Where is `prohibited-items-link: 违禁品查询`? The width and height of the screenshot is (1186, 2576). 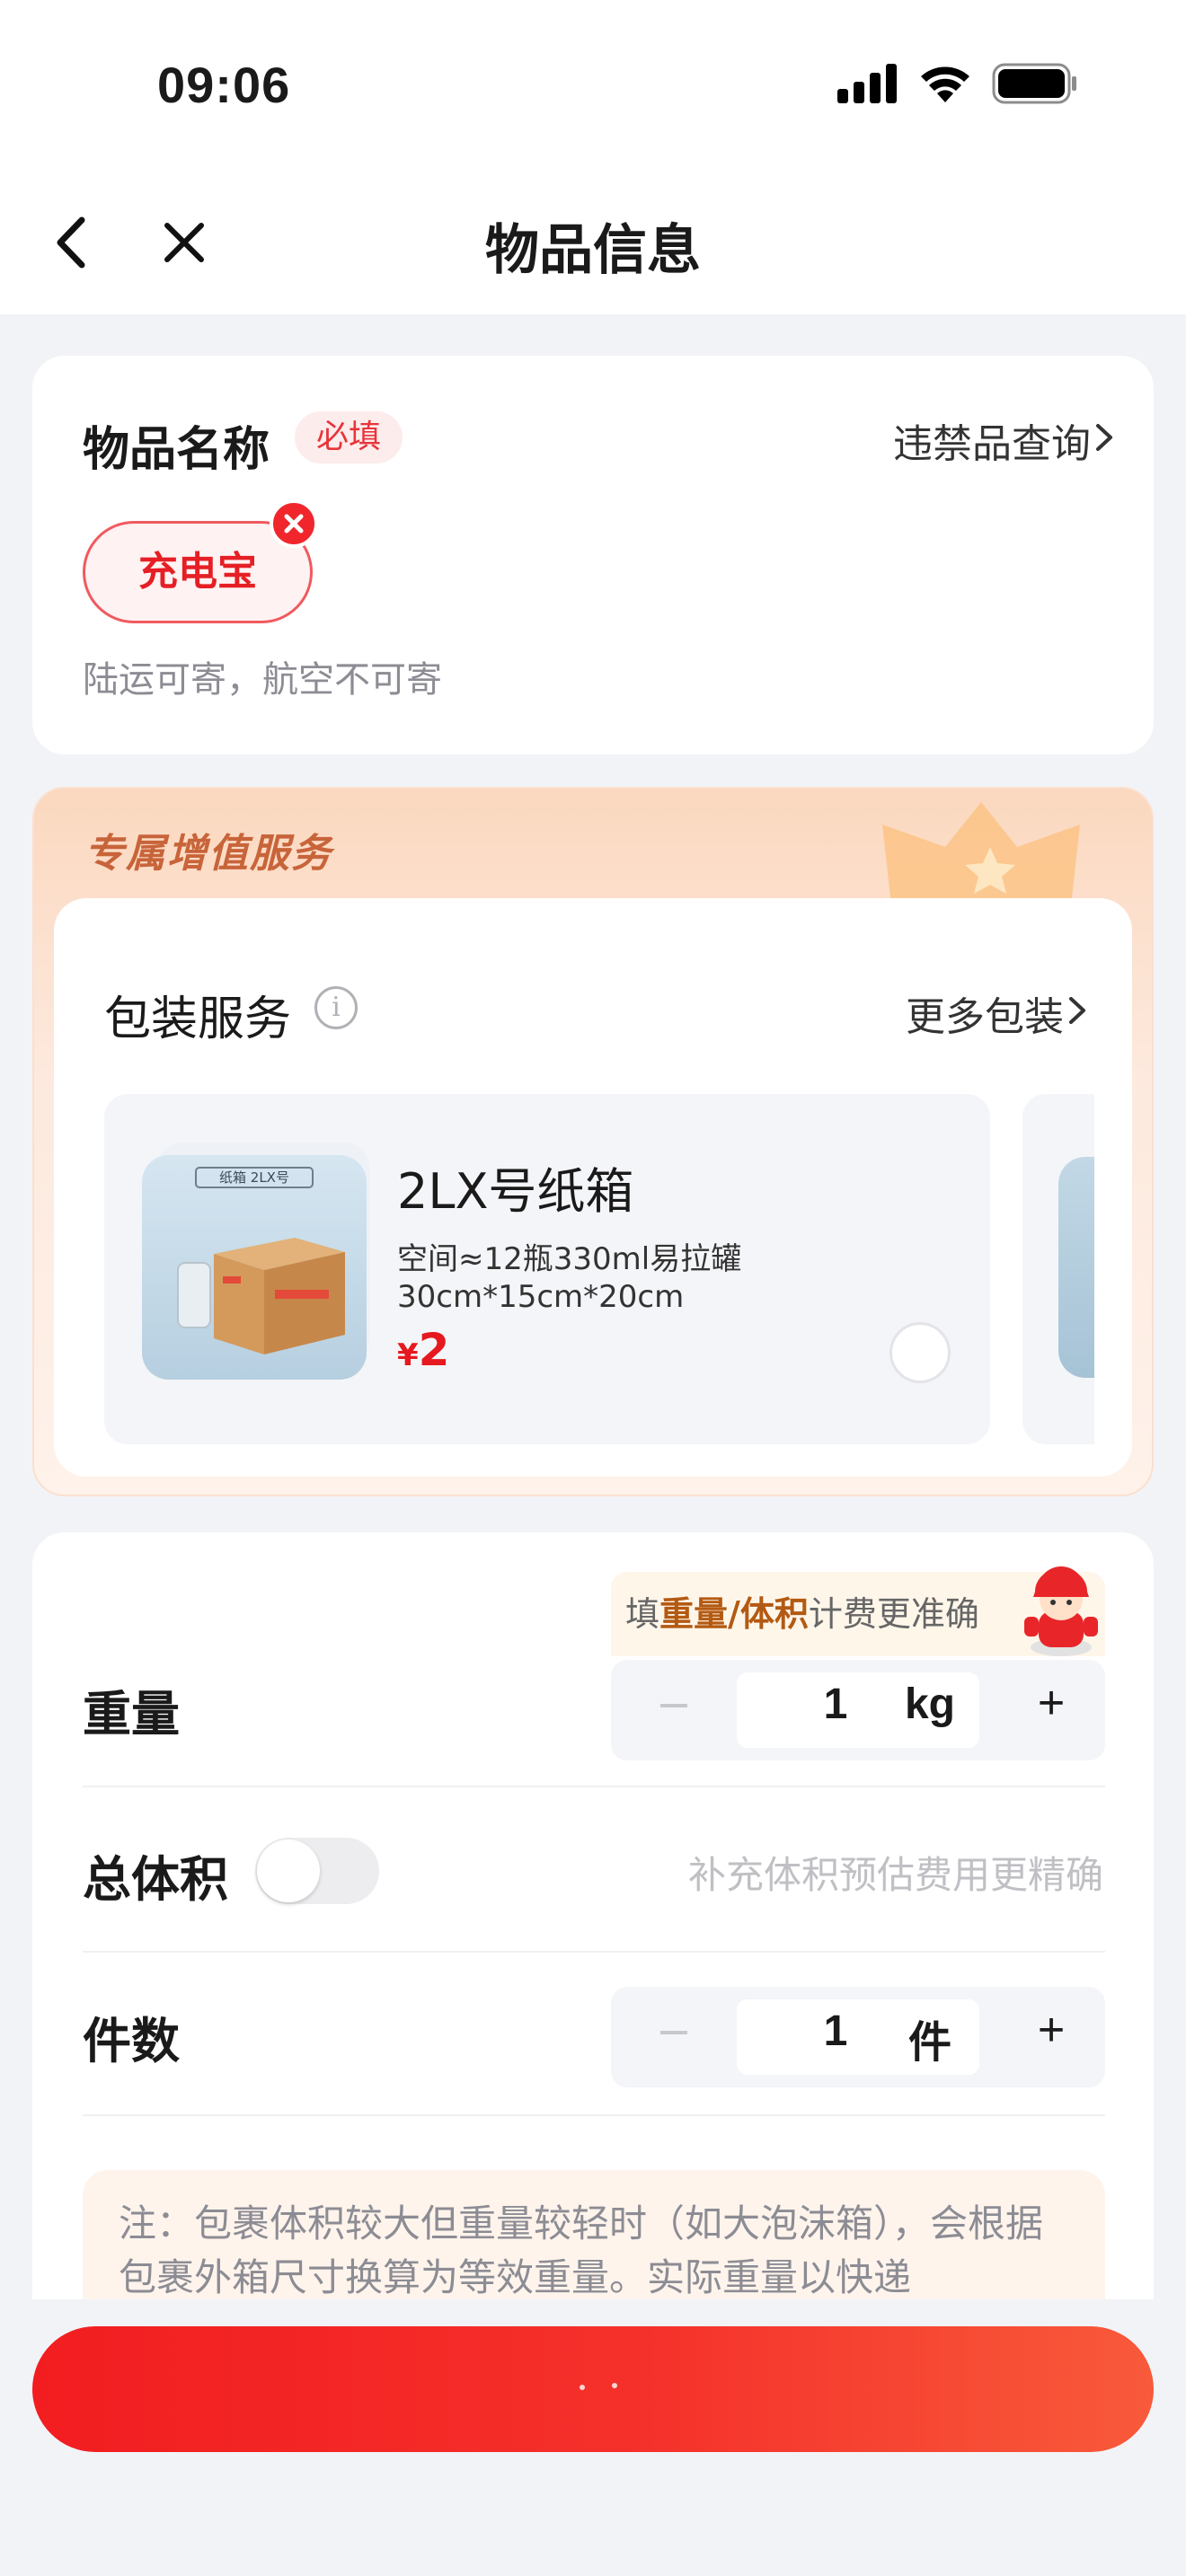
prohibited-items-link: 违禁品查询 is located at coordinates (992, 440).